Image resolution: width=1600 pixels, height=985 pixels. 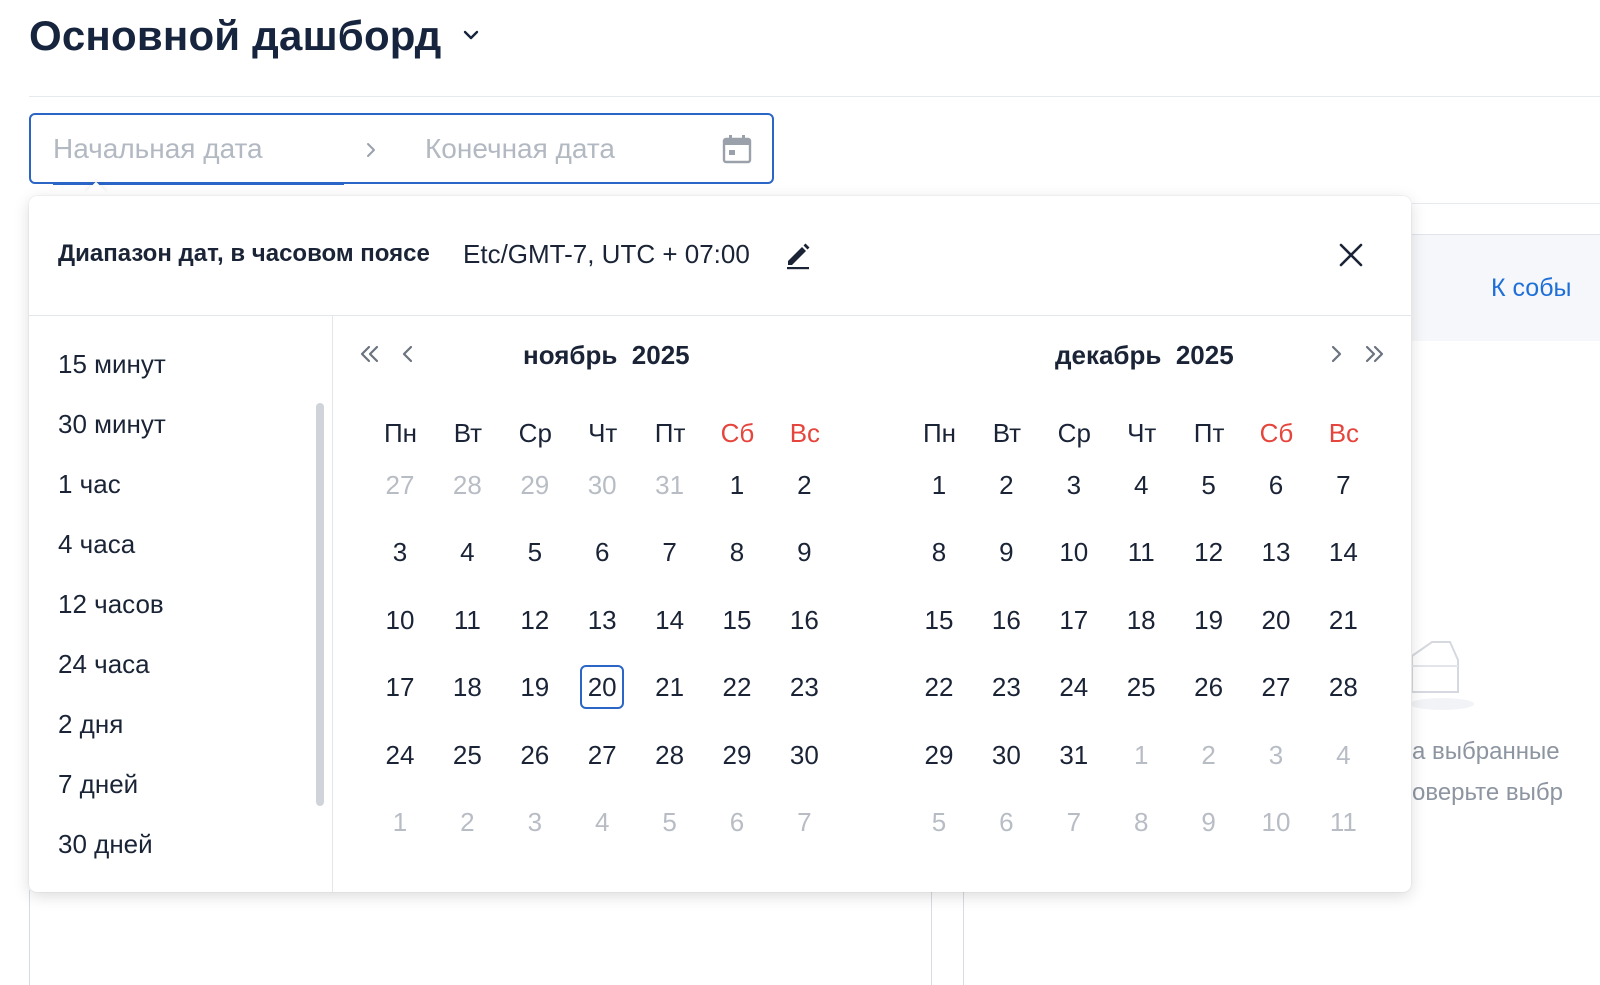 I want to click on calendar-day: 20, so click(x=1276, y=620).